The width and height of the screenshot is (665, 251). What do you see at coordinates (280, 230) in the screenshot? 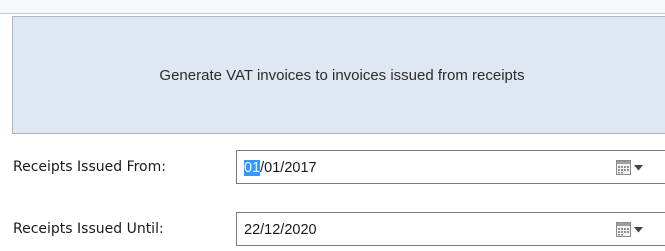
I see `receipts-until-date-value: 22/12/2020` at bounding box center [280, 230].